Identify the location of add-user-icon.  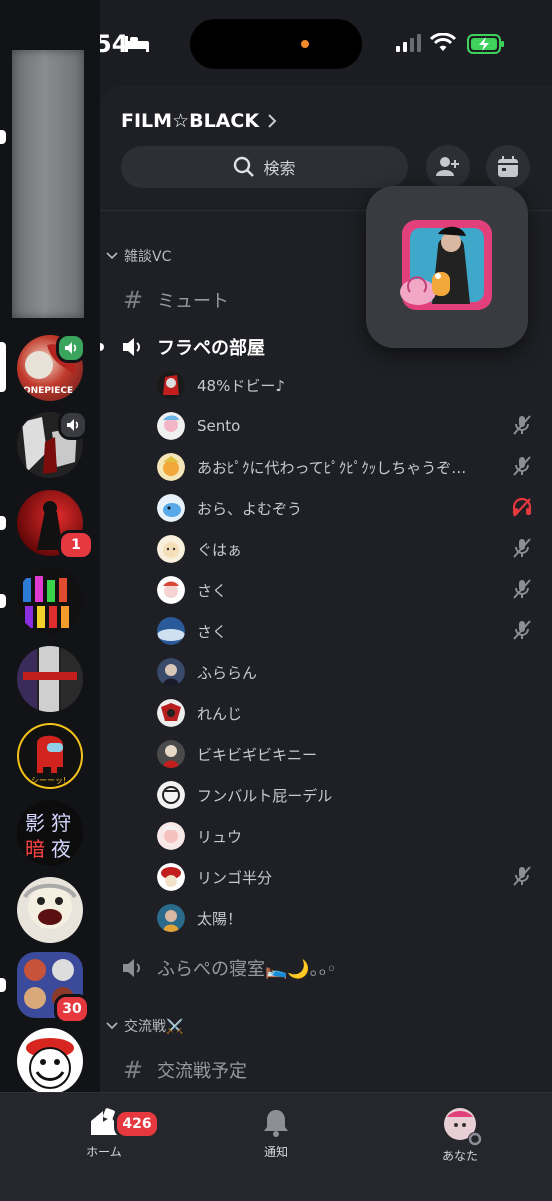
(447, 166).